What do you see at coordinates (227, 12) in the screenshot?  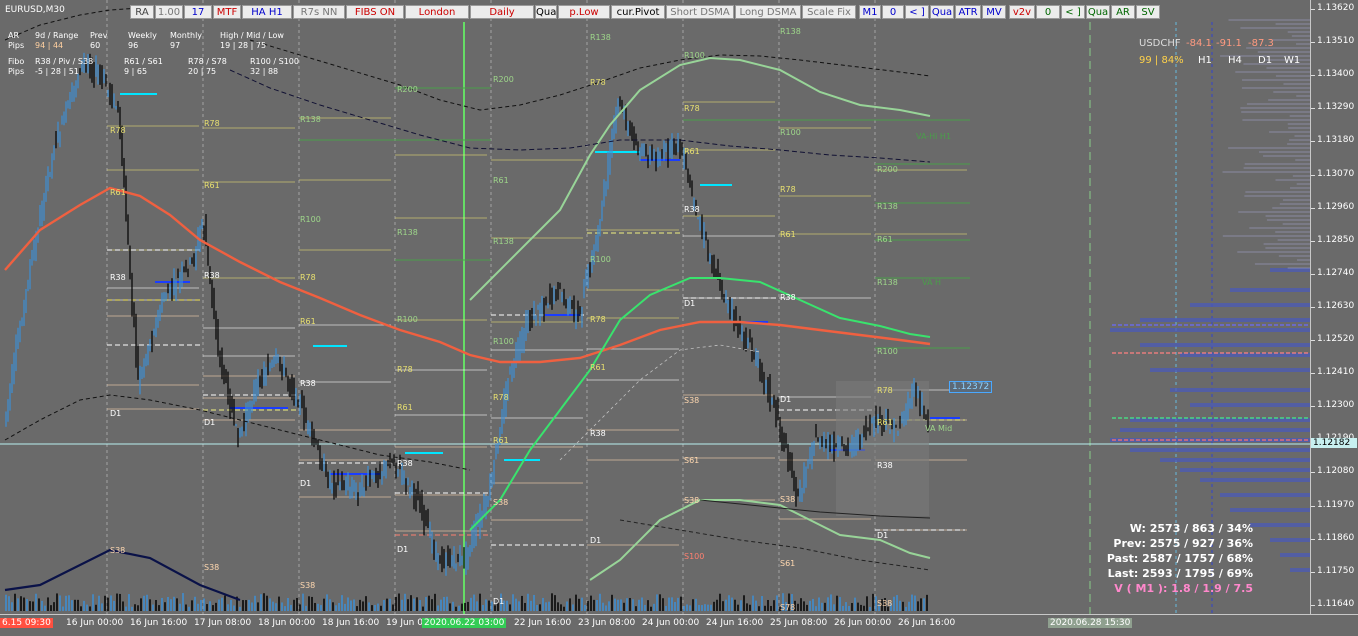 I see `toolbar-button-3: MTF` at bounding box center [227, 12].